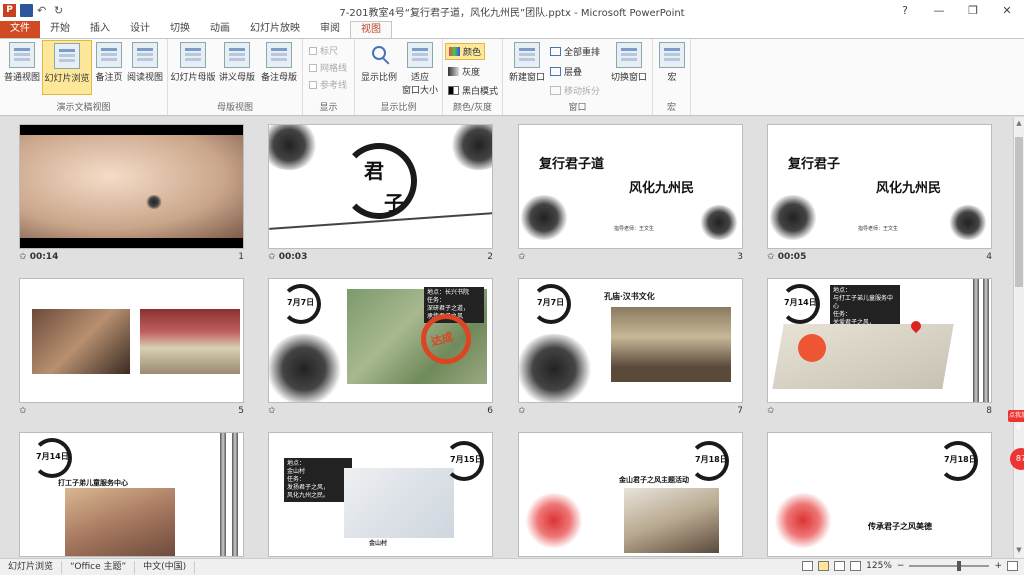 Image resolution: width=1024 pixels, height=575 pixels. What do you see at coordinates (473, 90) in the screenshot?
I see `black-white-button: 黑白模式` at bounding box center [473, 90].